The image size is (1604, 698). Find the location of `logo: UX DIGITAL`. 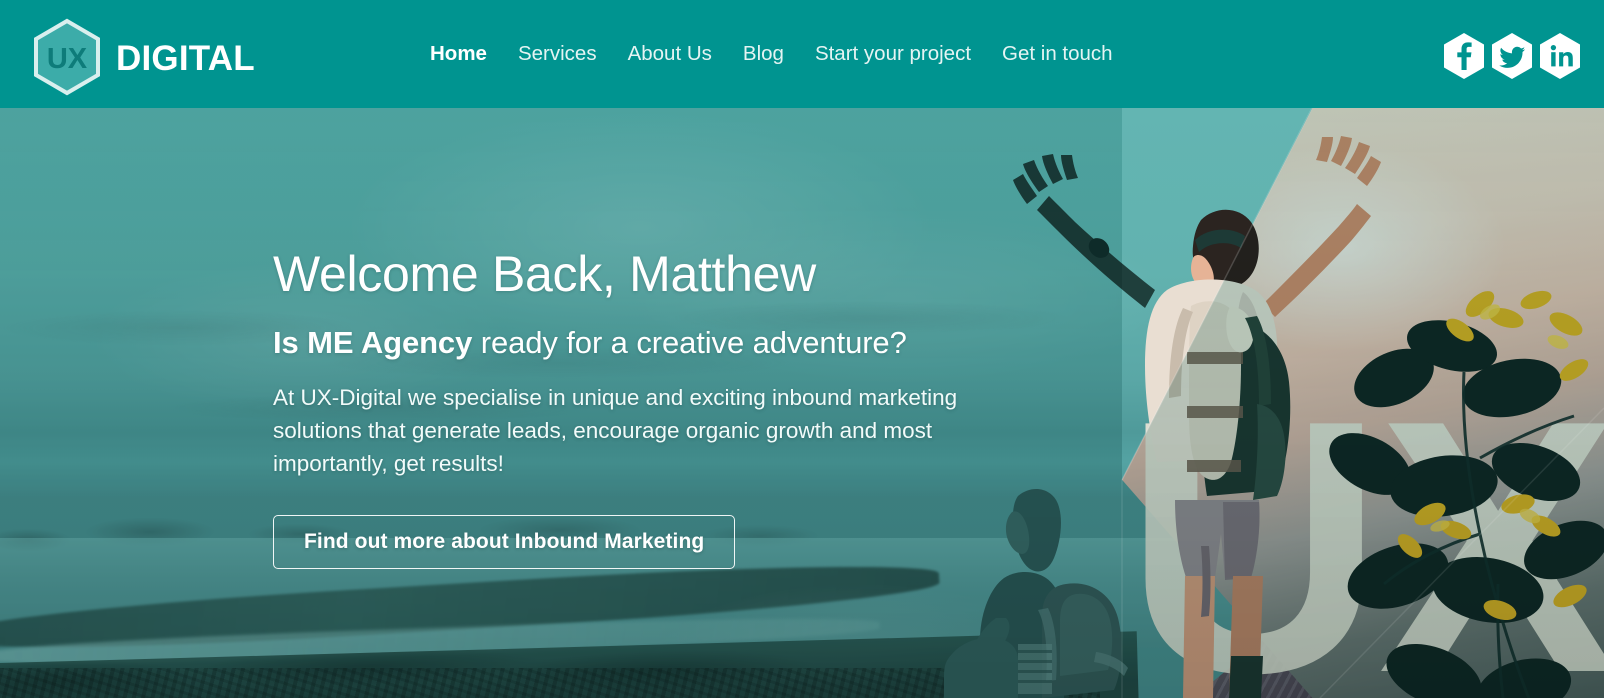

logo: UX DIGITAL is located at coordinates (142, 57).